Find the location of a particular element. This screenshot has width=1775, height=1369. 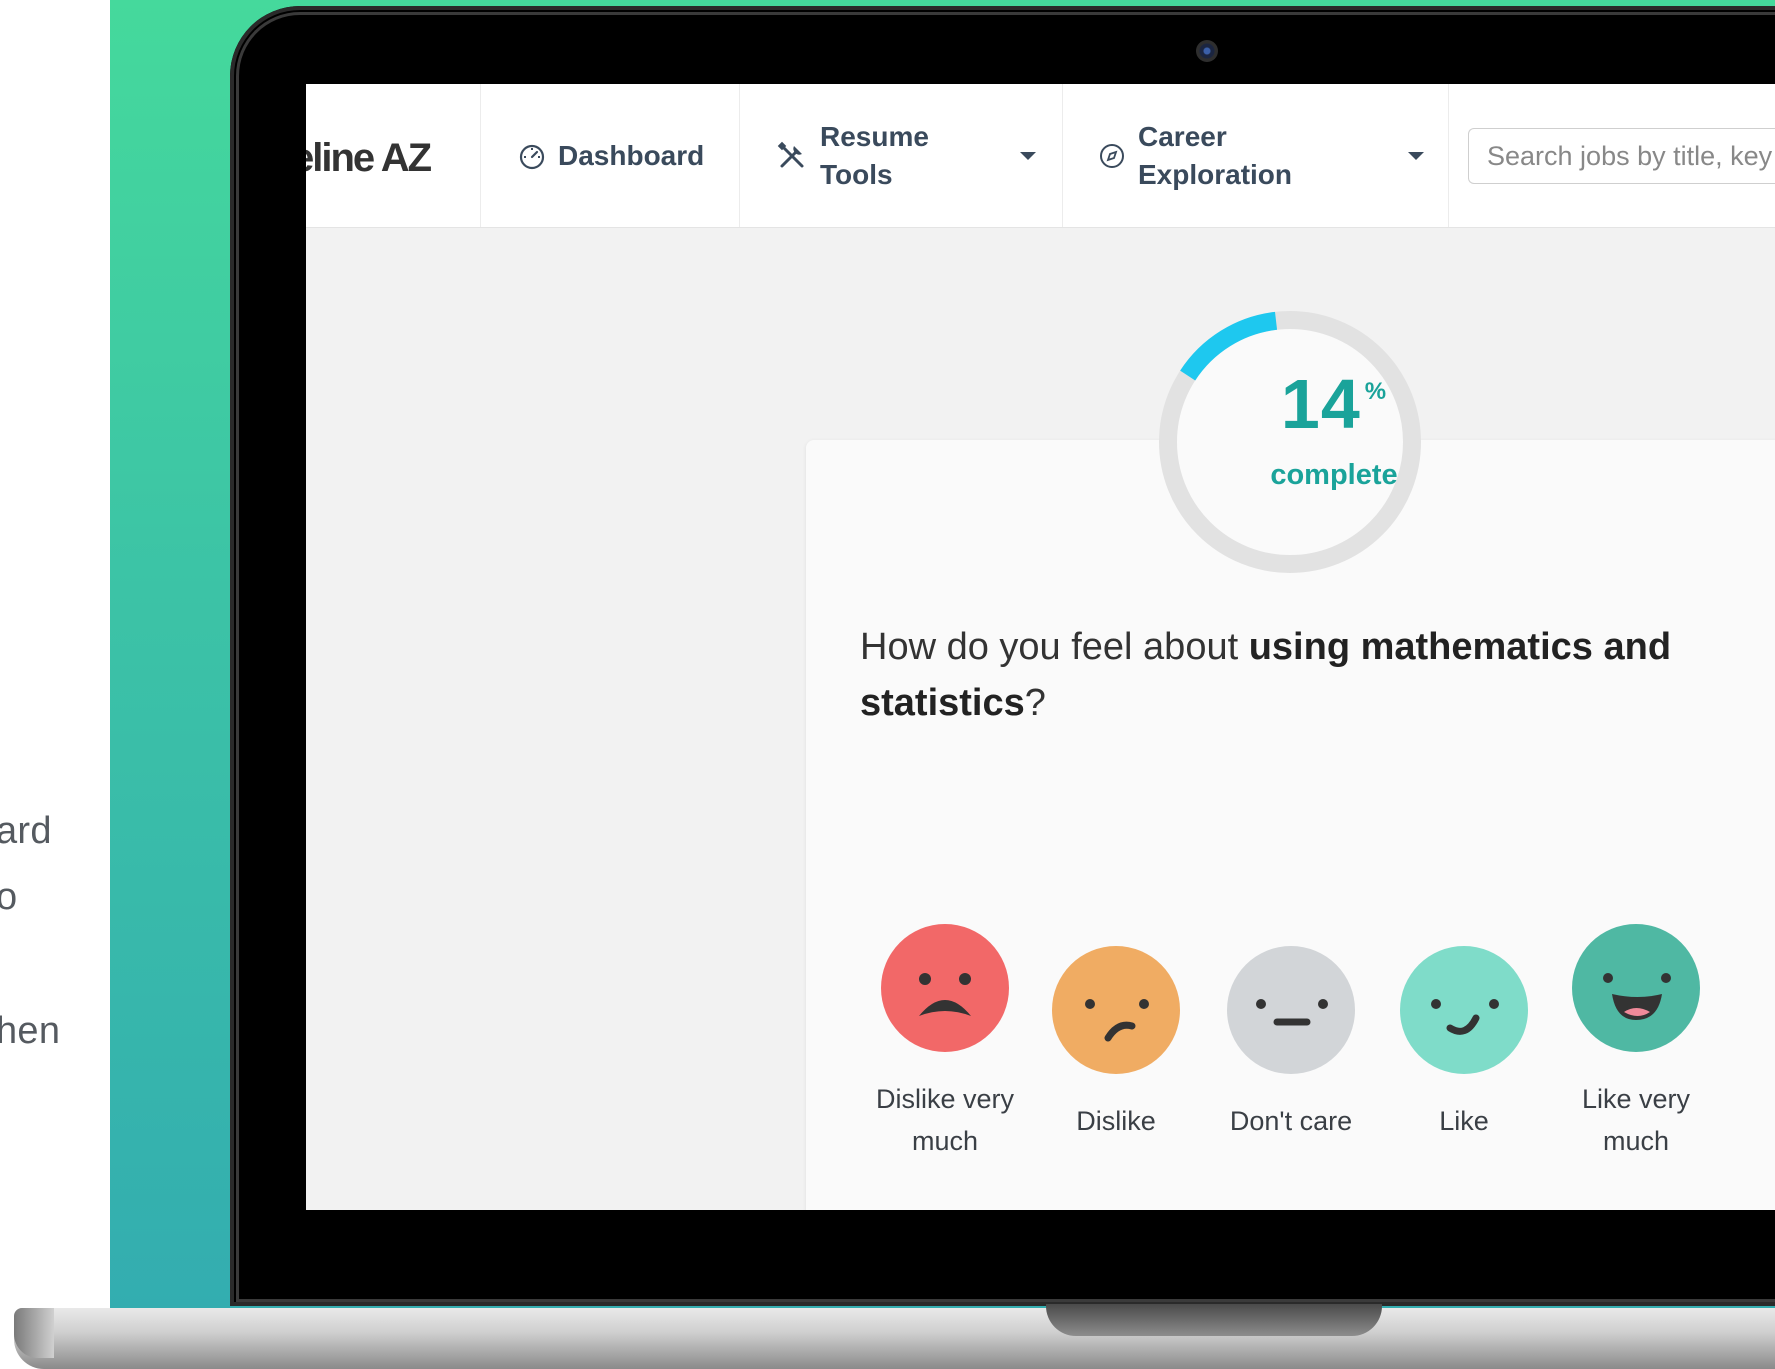

sad-face-icon is located at coordinates (1116, 1010).